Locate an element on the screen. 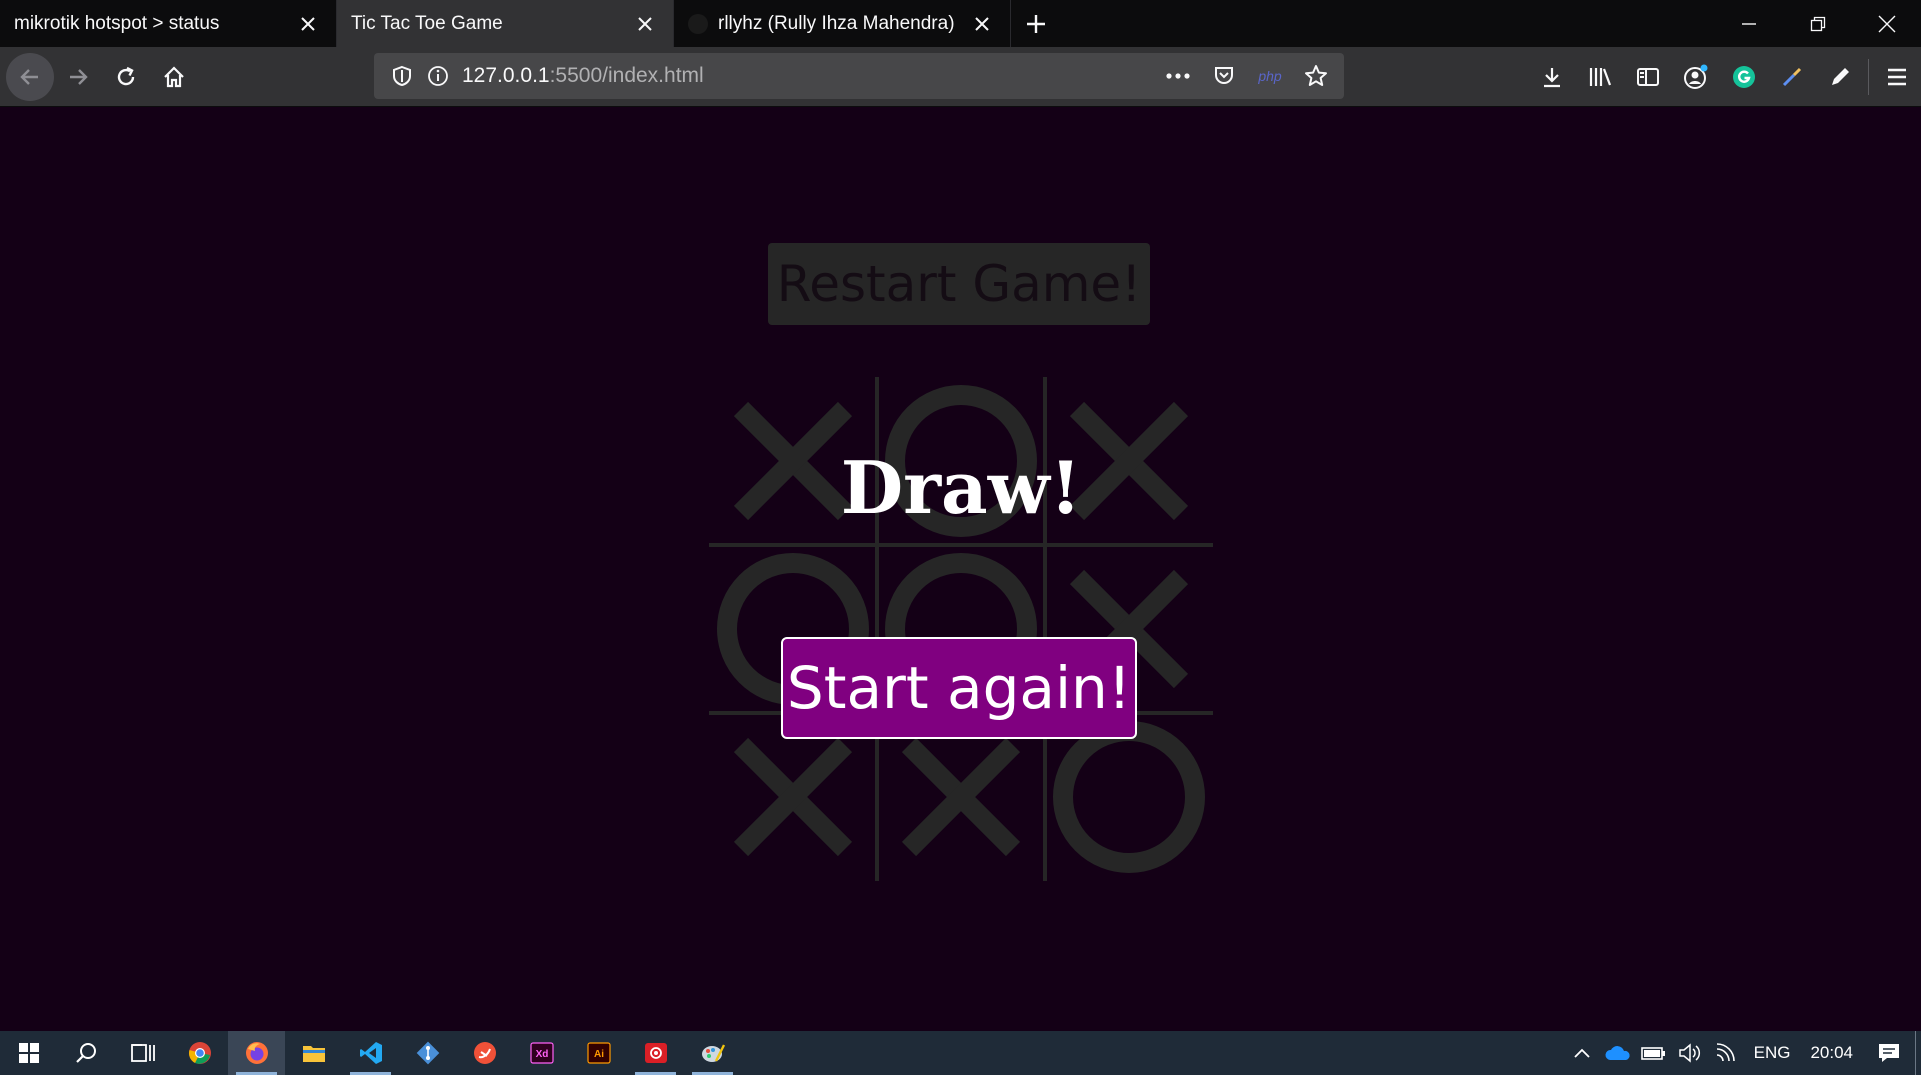 The height and width of the screenshot is (1075, 1921). home-button is located at coordinates (174, 77).